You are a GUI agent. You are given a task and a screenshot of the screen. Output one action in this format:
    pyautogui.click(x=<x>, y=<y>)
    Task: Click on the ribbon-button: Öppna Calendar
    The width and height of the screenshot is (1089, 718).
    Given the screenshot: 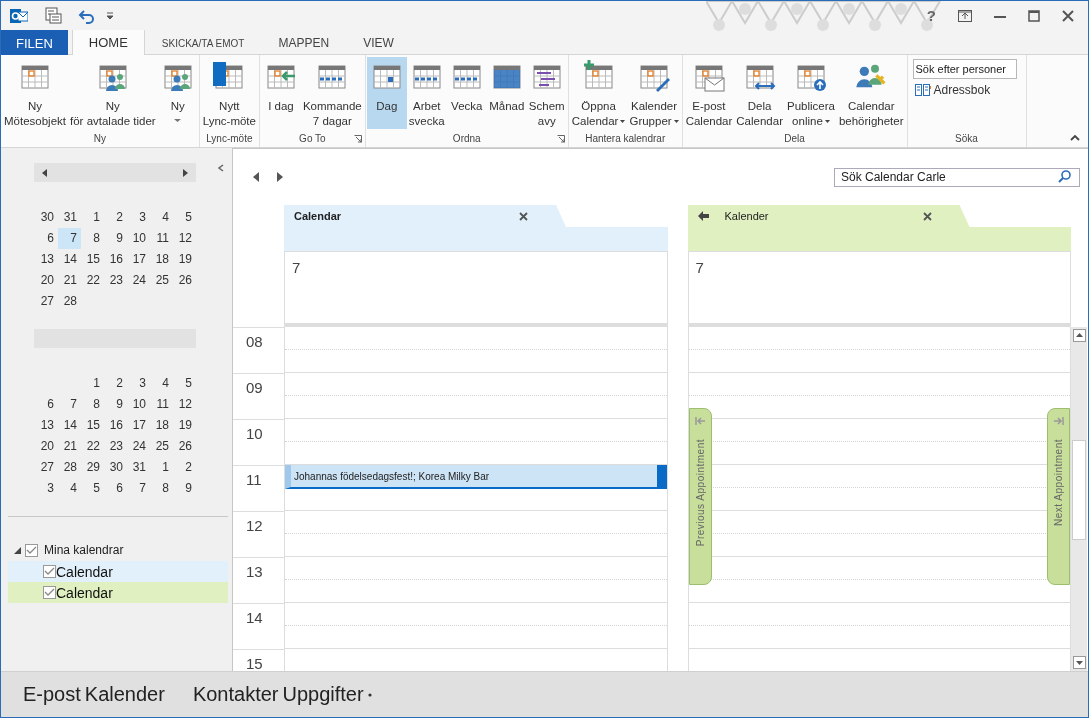 What is the action you would take?
    pyautogui.click(x=598, y=93)
    